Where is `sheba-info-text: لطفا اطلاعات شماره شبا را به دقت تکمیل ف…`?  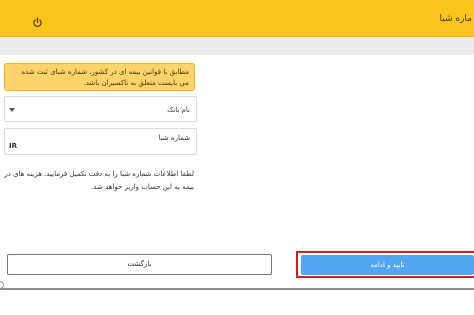
sheba-info-text: لطفا اطلاعات شماره شبا را به دقت تکمیل ف… is located at coordinates (99, 181).